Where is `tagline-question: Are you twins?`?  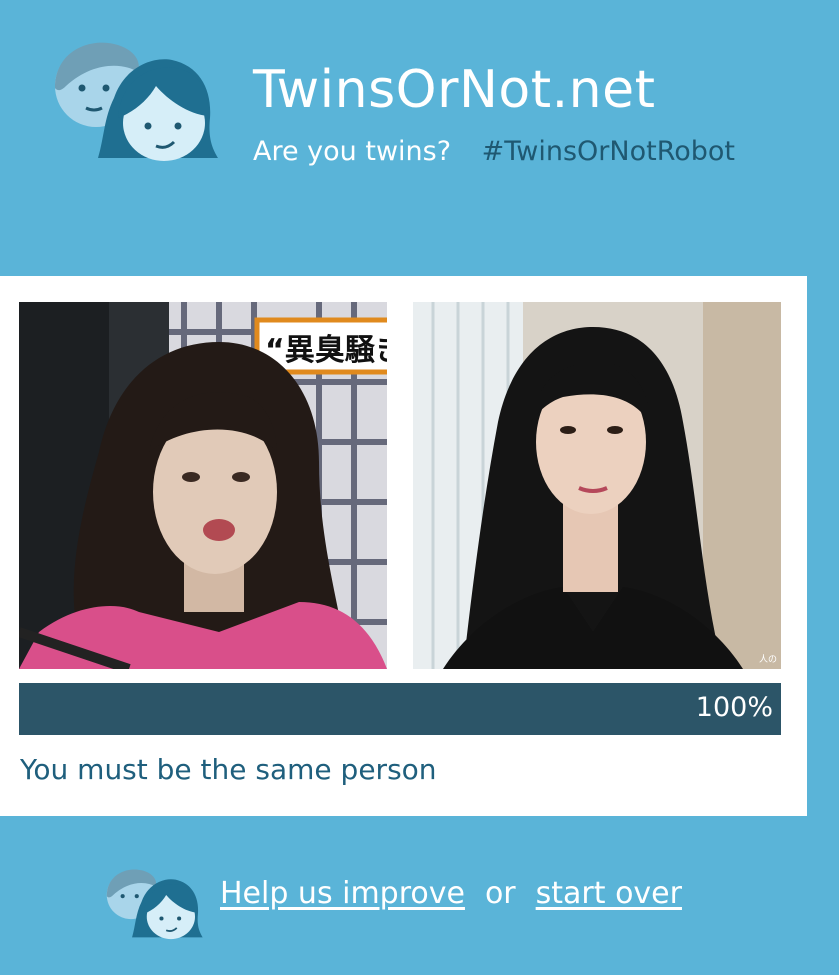
tagline-question: Are you twins? is located at coordinates (352, 151).